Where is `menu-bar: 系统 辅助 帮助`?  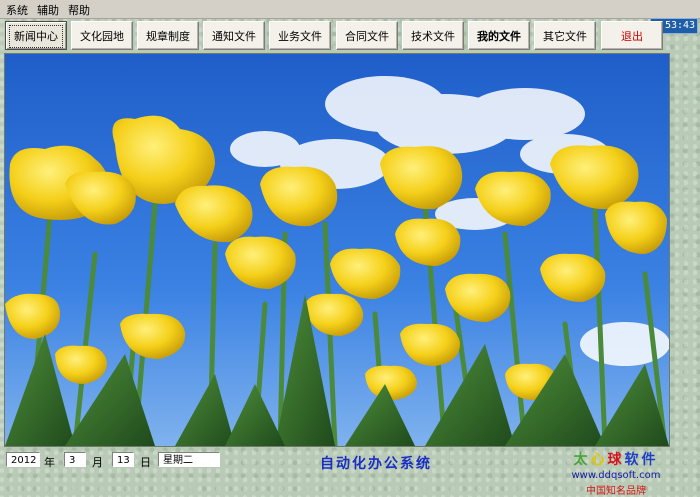 menu-bar: 系统 辅助 帮助 is located at coordinates (350, 9).